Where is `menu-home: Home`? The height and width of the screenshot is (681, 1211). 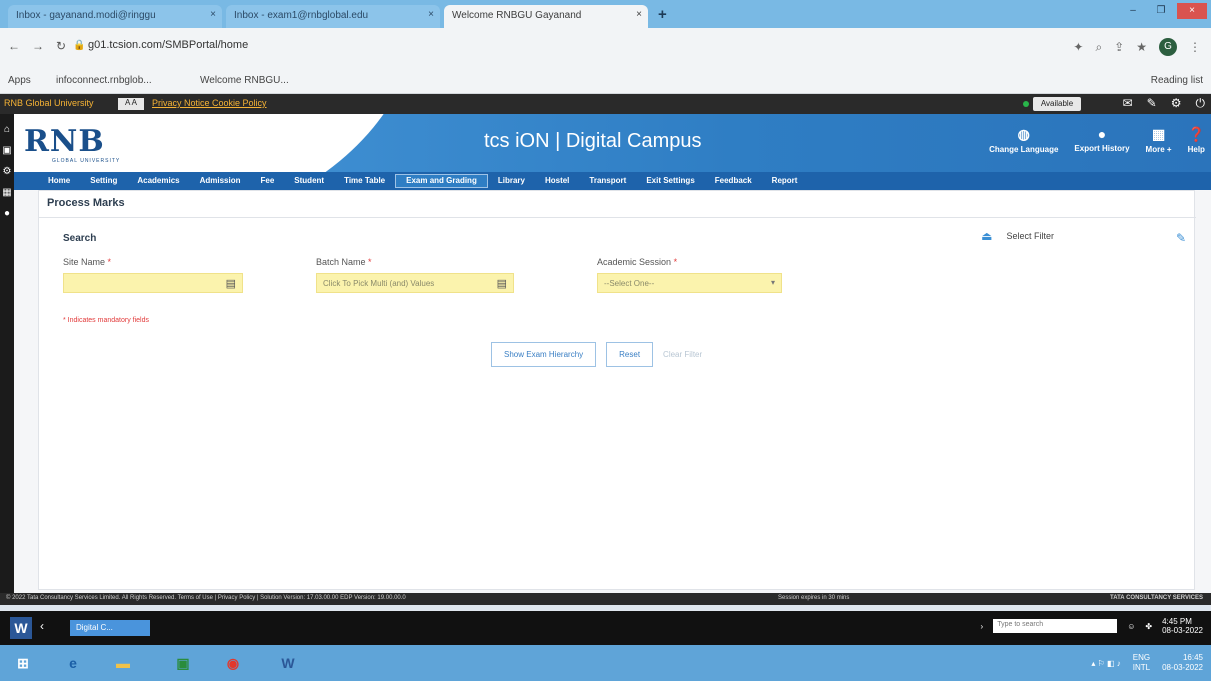 menu-home: Home is located at coordinates (59, 181).